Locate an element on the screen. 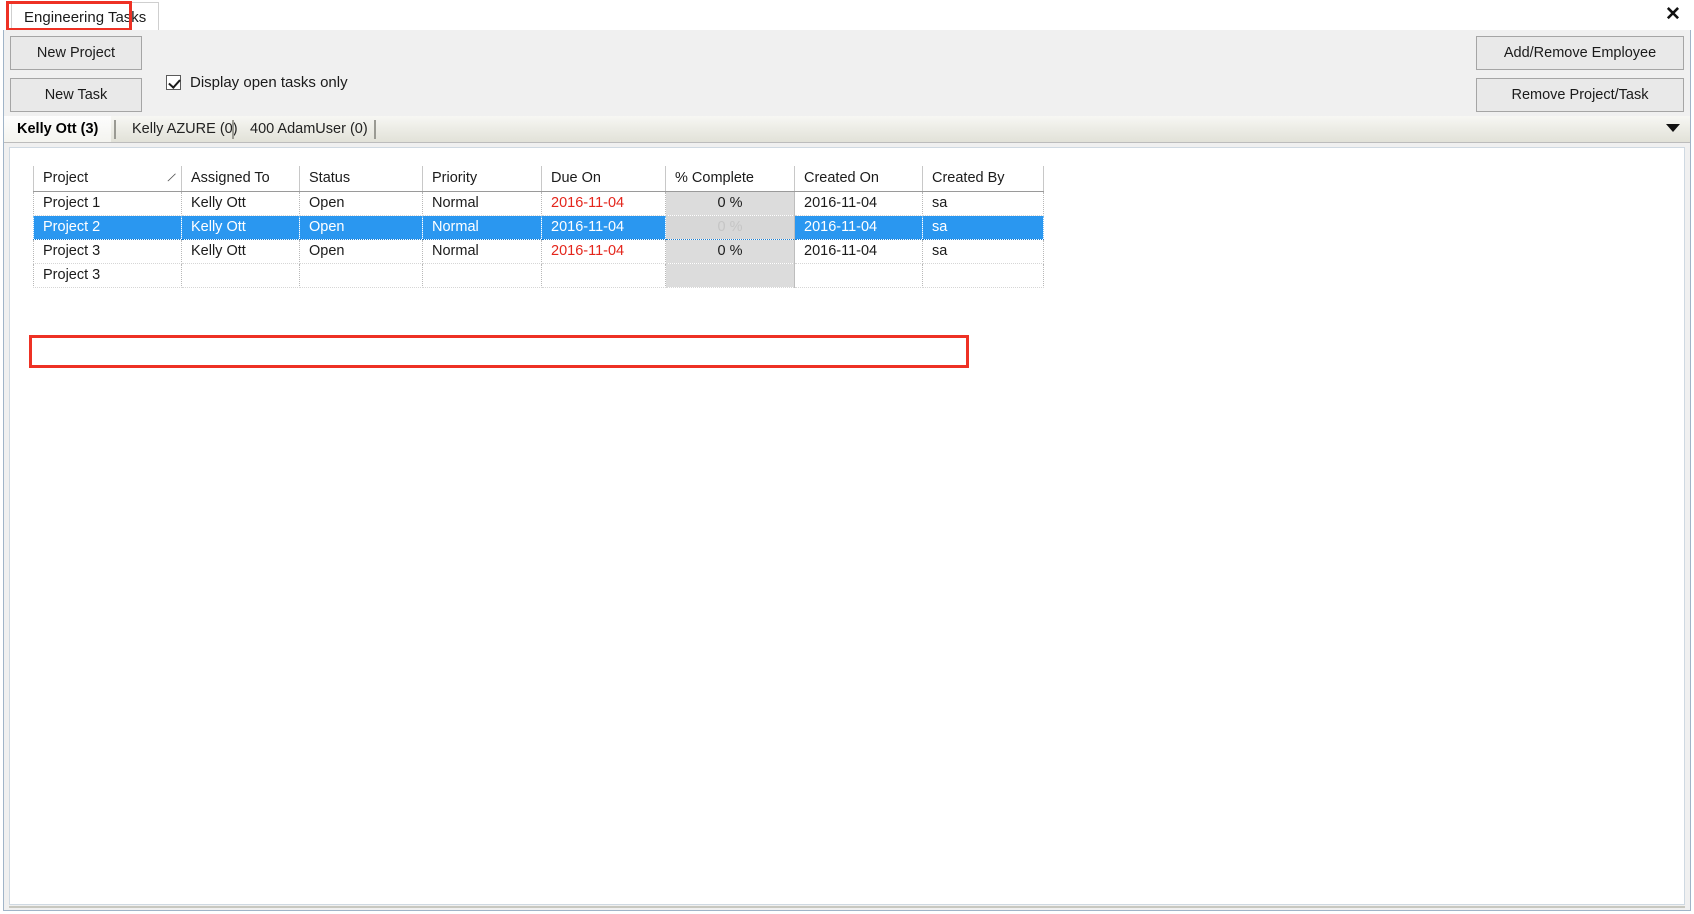 The image size is (1694, 914). column-header-status: Status is located at coordinates (361, 179).